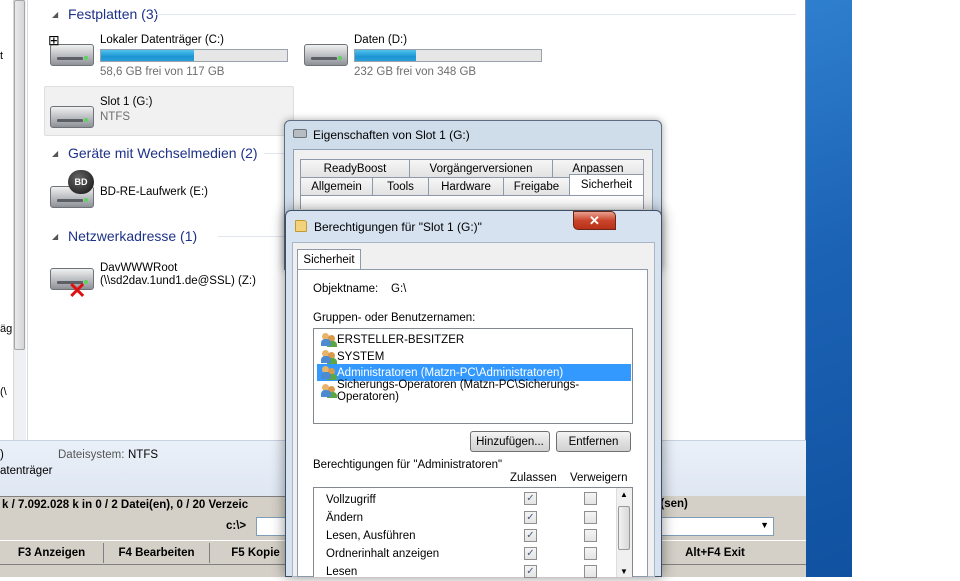 The width and height of the screenshot is (960, 581). I want to click on screen-blank-area, so click(906, 288).